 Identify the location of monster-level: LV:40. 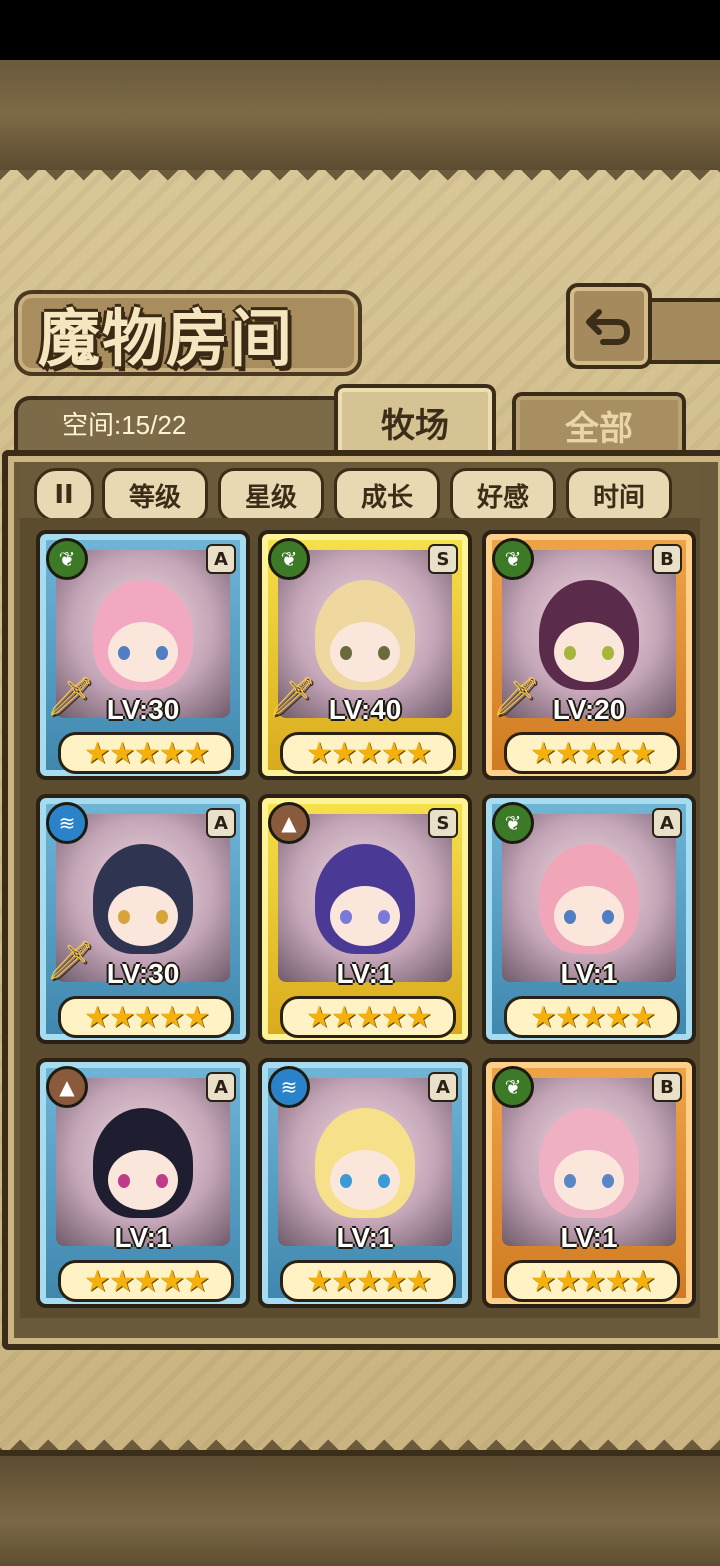
(365, 709).